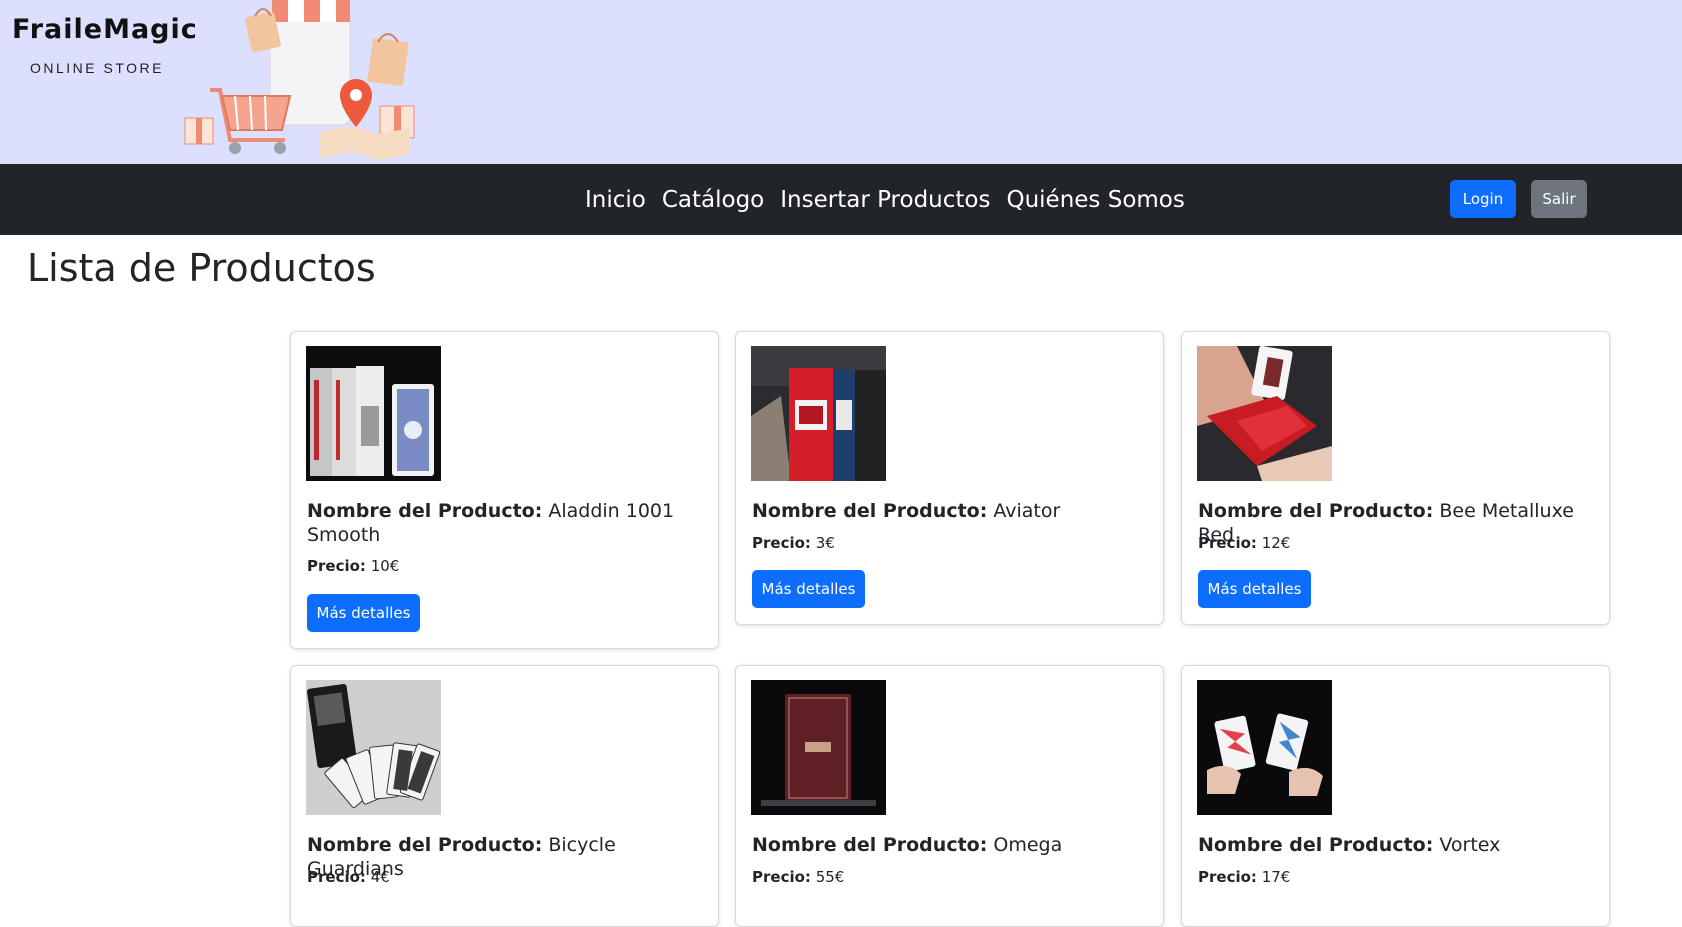 This screenshot has height=927, width=1682. I want to click on product-image-bicycle-guardians, so click(373, 747).